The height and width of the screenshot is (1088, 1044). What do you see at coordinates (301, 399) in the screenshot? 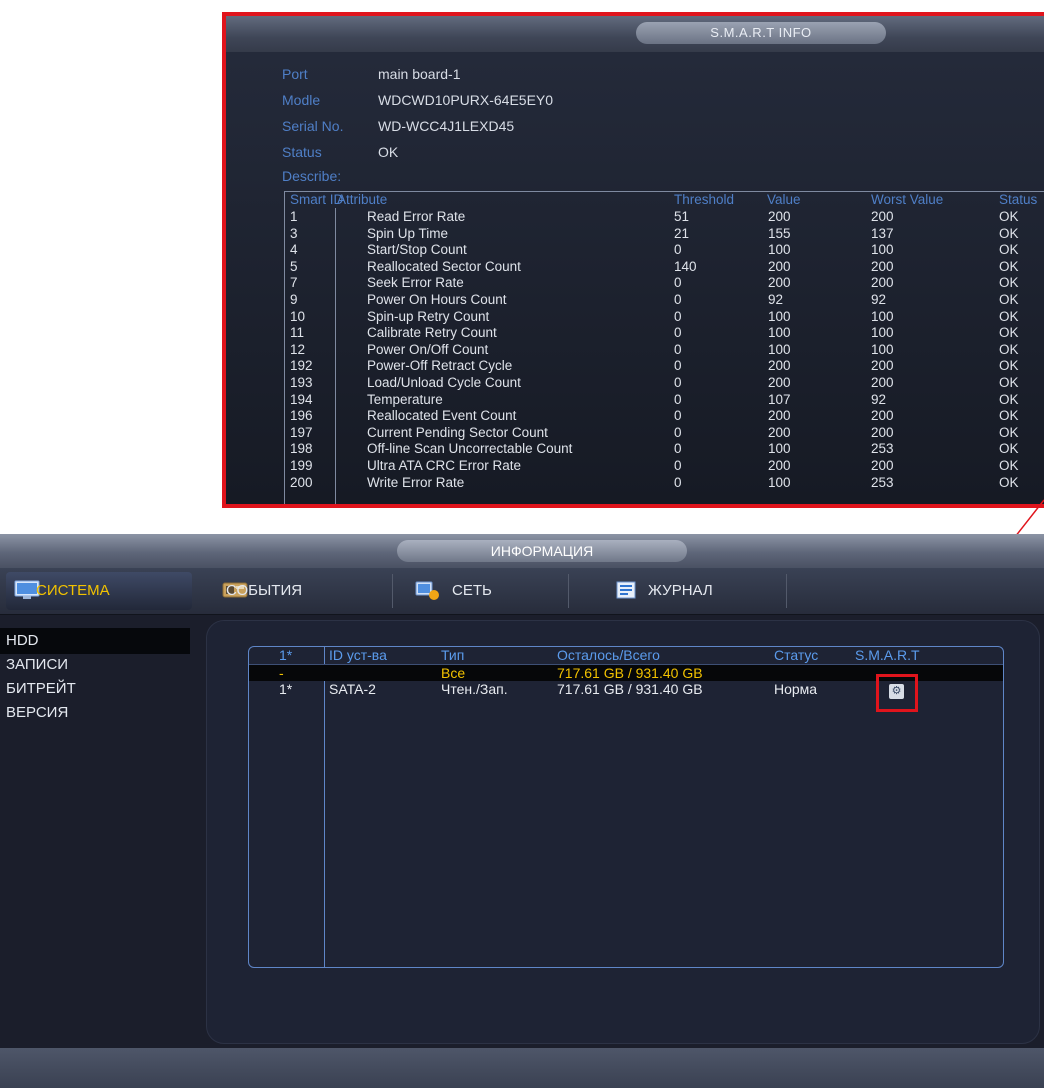
I see `cell-smart-id: 194` at bounding box center [301, 399].